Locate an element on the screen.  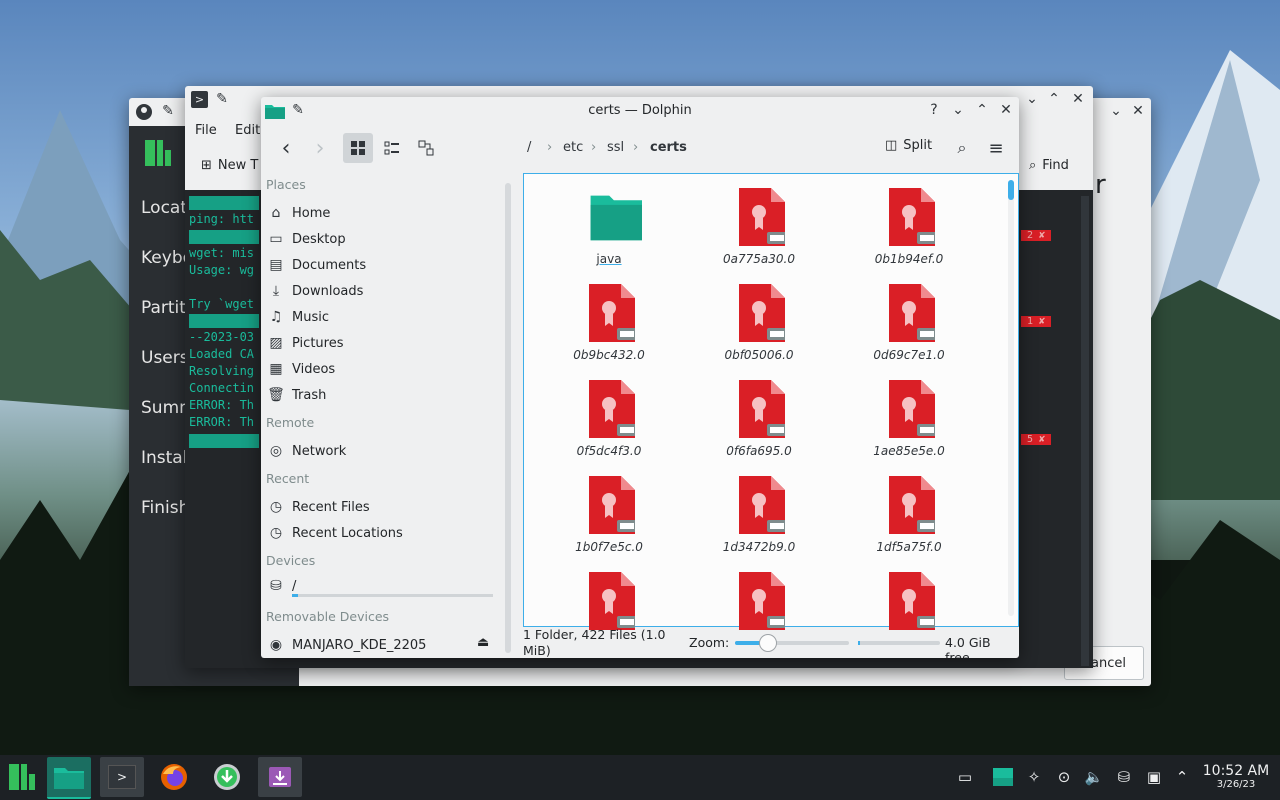
terminal-icon: > is located at coordinates (122, 777).